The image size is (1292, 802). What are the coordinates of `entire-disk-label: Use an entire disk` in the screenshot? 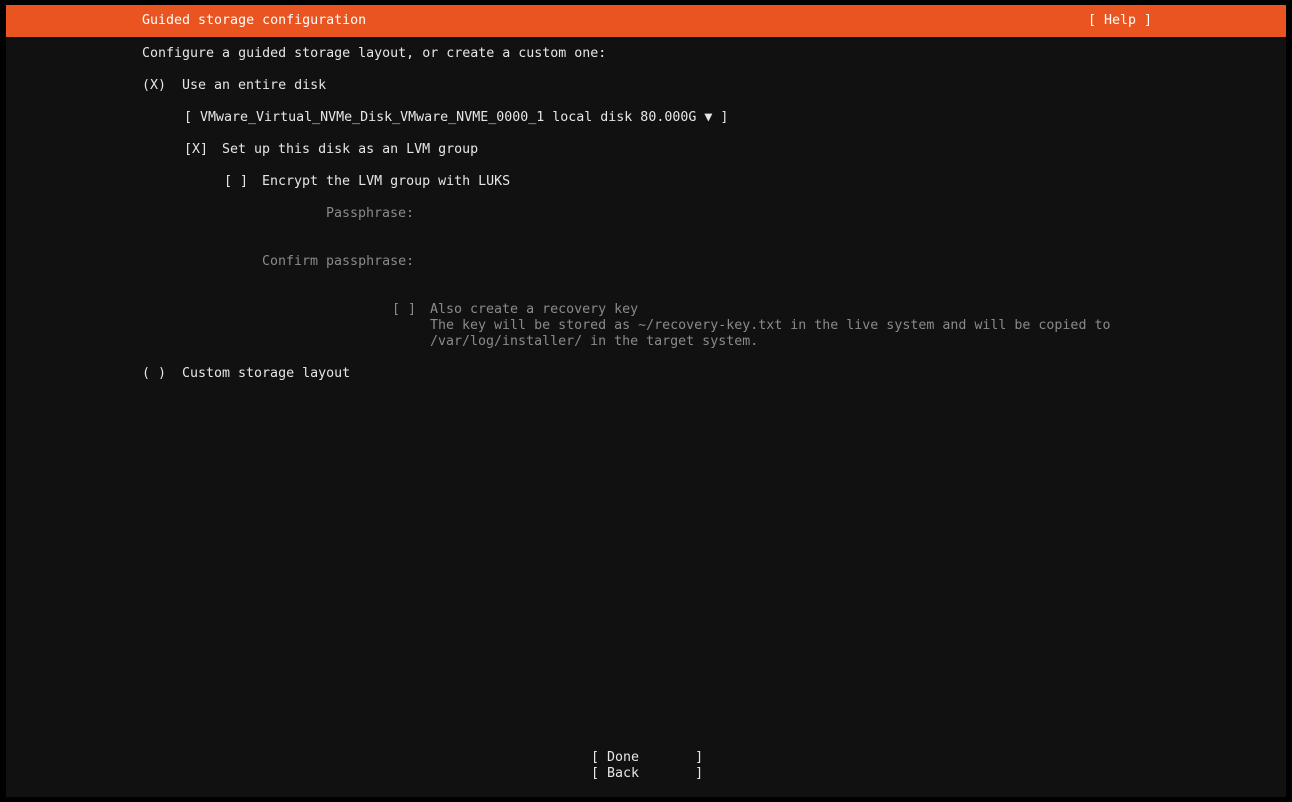 It's located at (254, 86).